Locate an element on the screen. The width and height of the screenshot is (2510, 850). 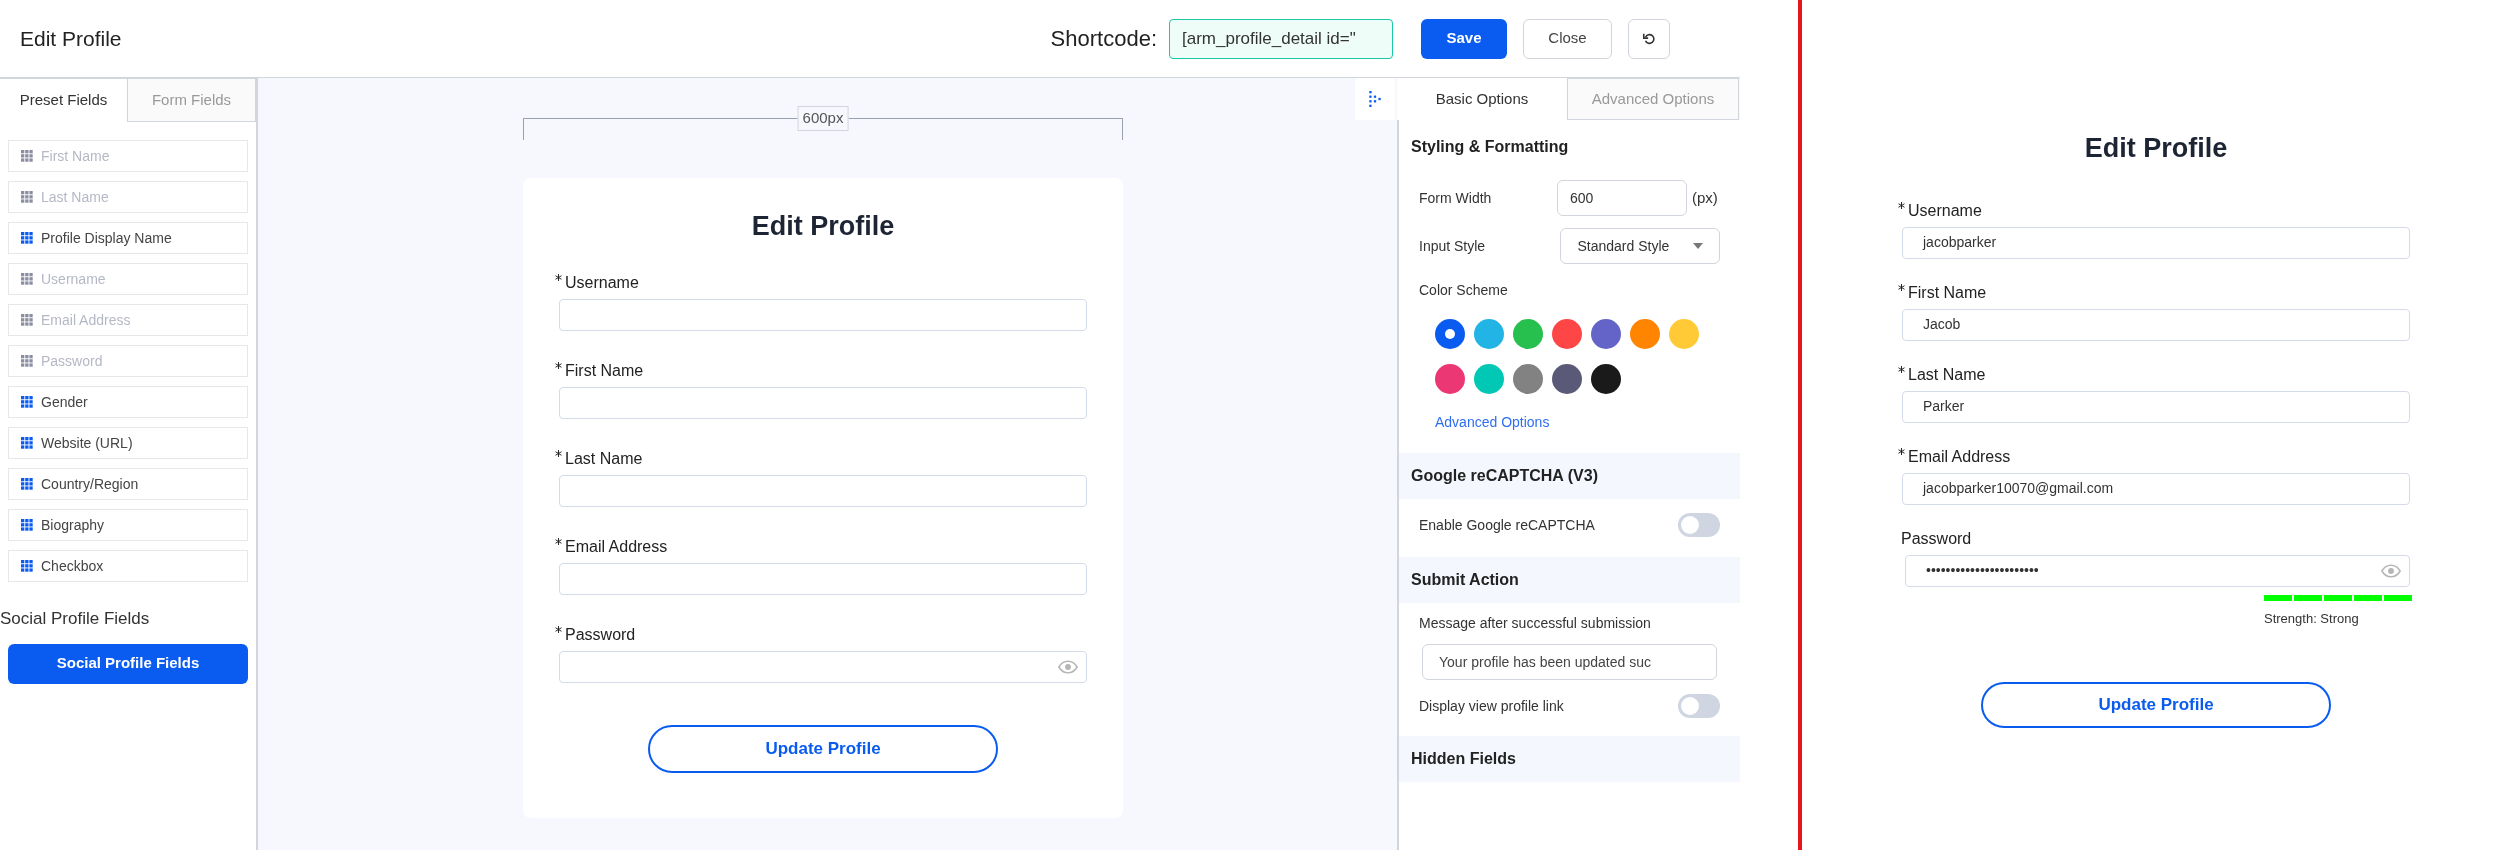
reset-icon is located at coordinates (1649, 38).